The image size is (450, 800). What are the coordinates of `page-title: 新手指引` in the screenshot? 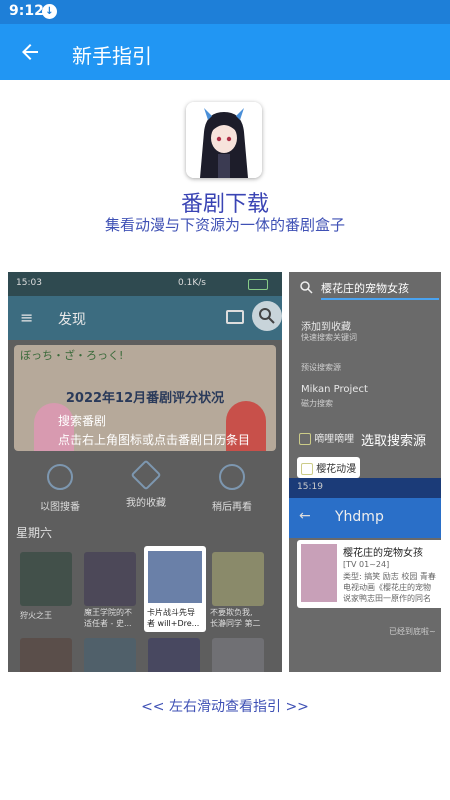 It's located at (112, 56).